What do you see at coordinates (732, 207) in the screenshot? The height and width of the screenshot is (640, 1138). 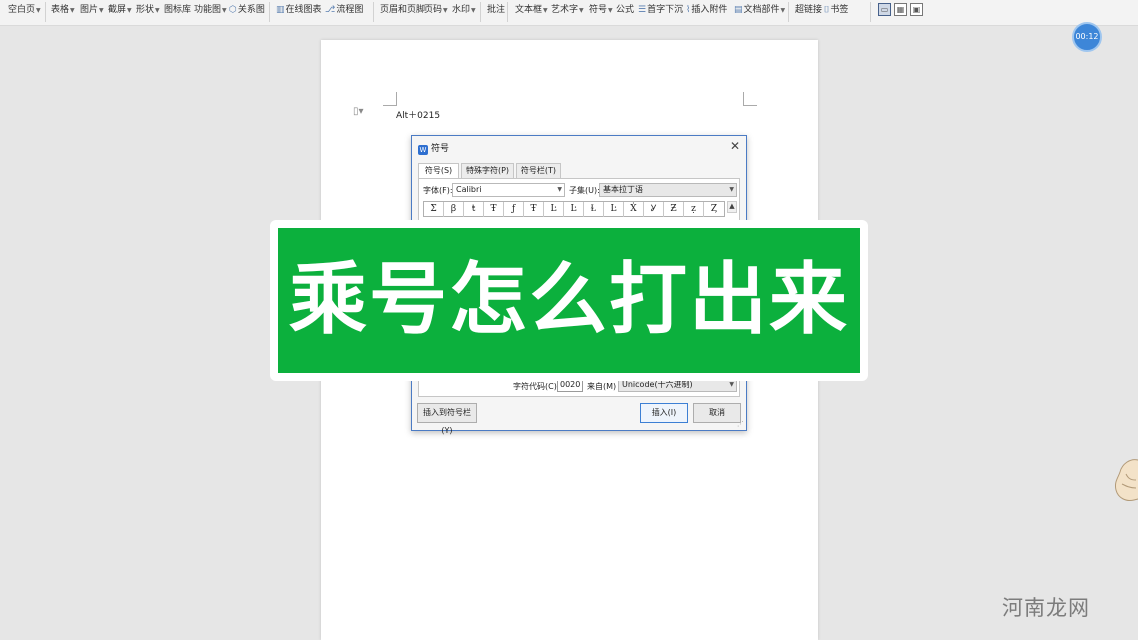 I see `scroll-up-icon: ▲` at bounding box center [732, 207].